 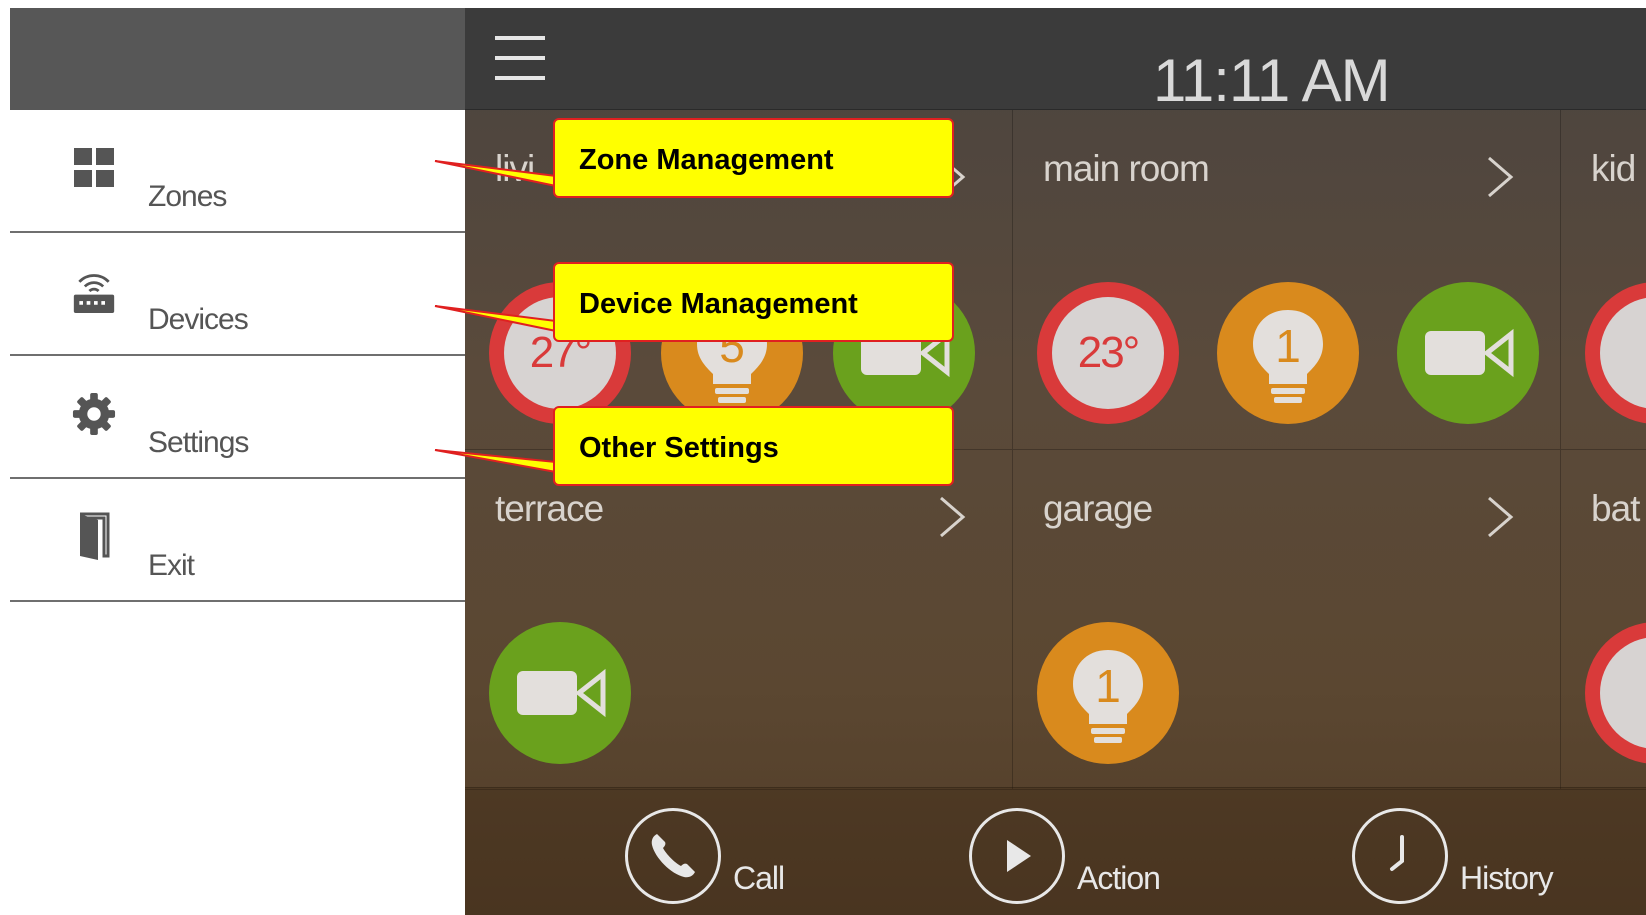 I want to click on gear-icon, so click(x=94, y=414).